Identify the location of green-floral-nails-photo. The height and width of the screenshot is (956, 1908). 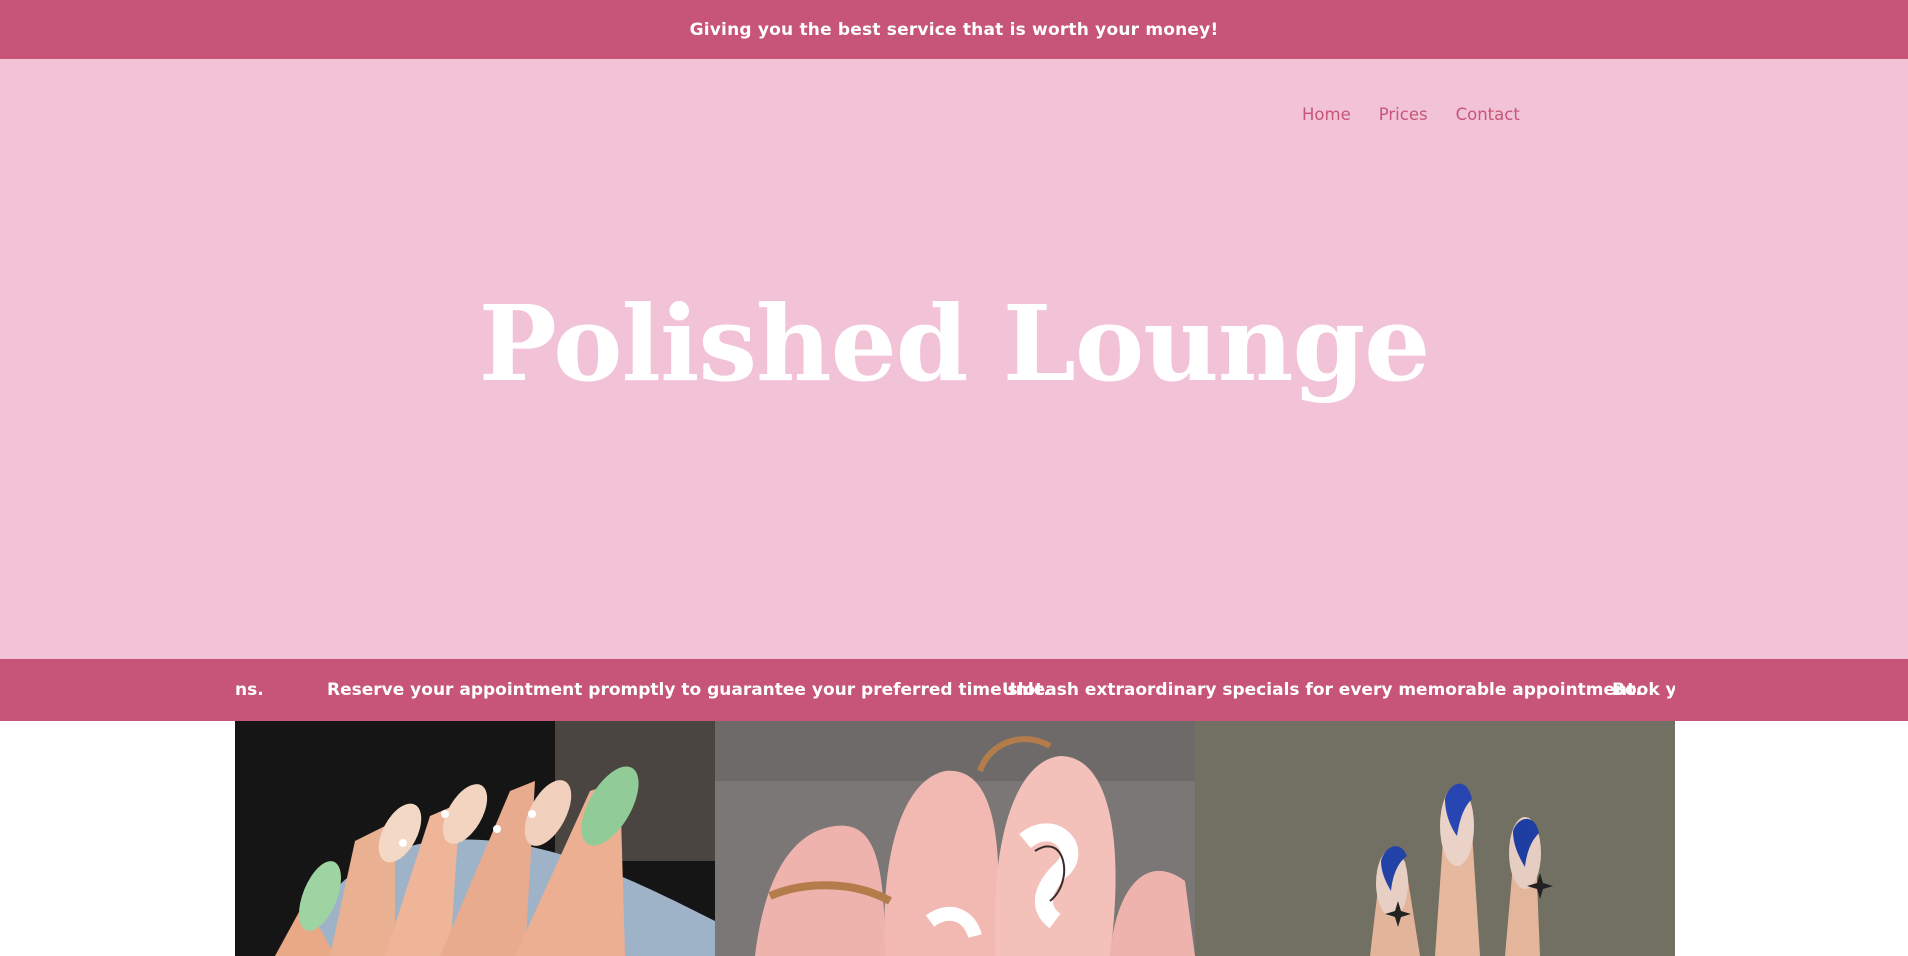
(475, 838).